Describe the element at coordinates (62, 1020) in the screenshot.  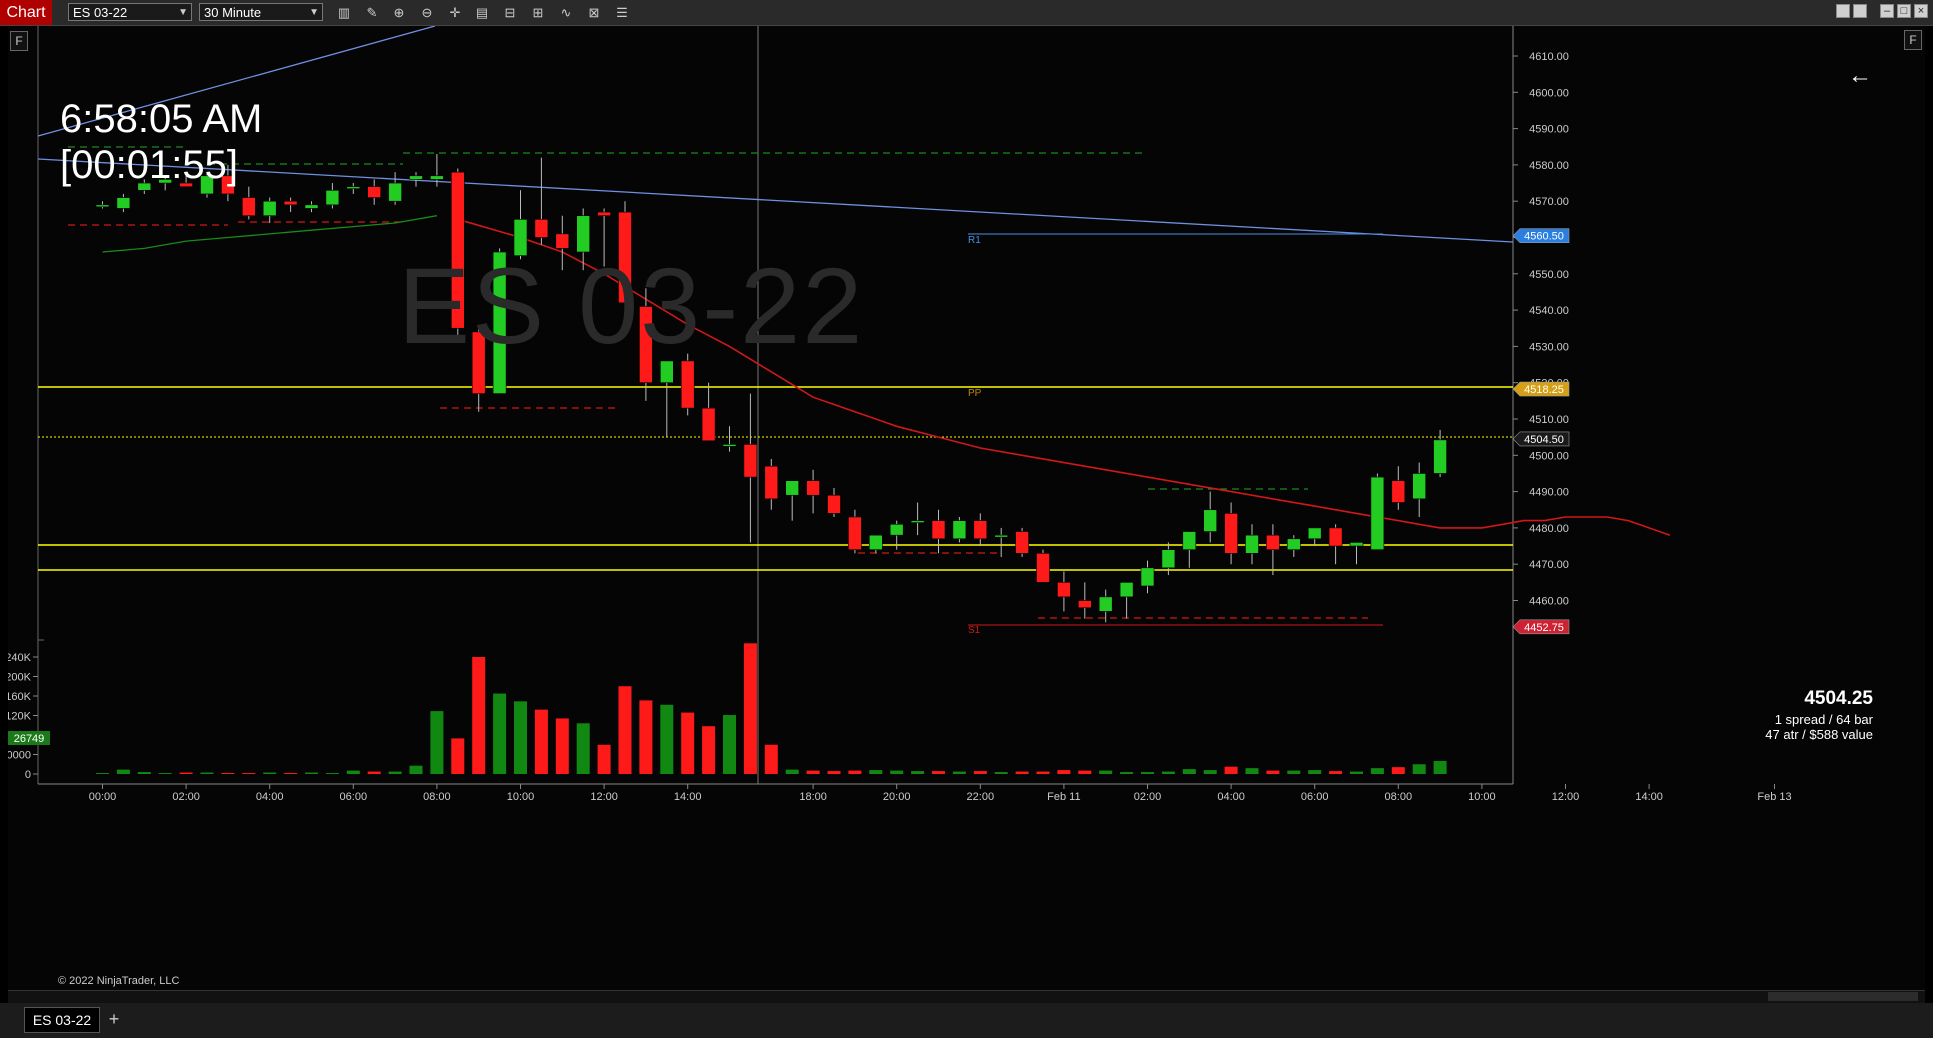
I see `tab-es-03-22: ES 03-22` at that location.